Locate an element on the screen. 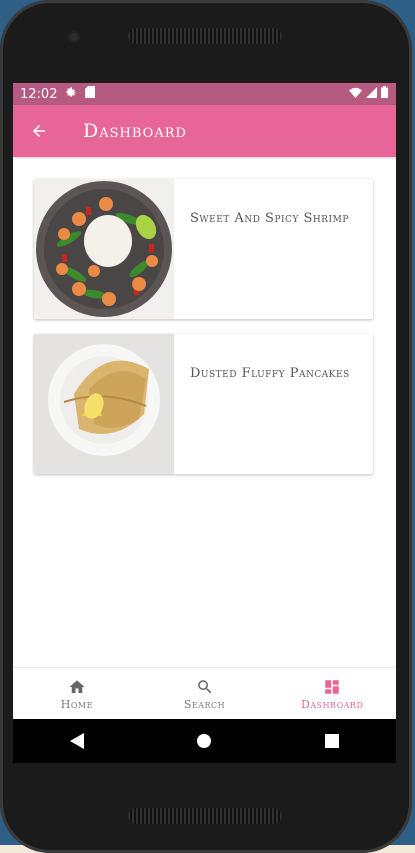 Image resolution: width=415 pixels, height=853 pixels. system-home-button is located at coordinates (204, 741).